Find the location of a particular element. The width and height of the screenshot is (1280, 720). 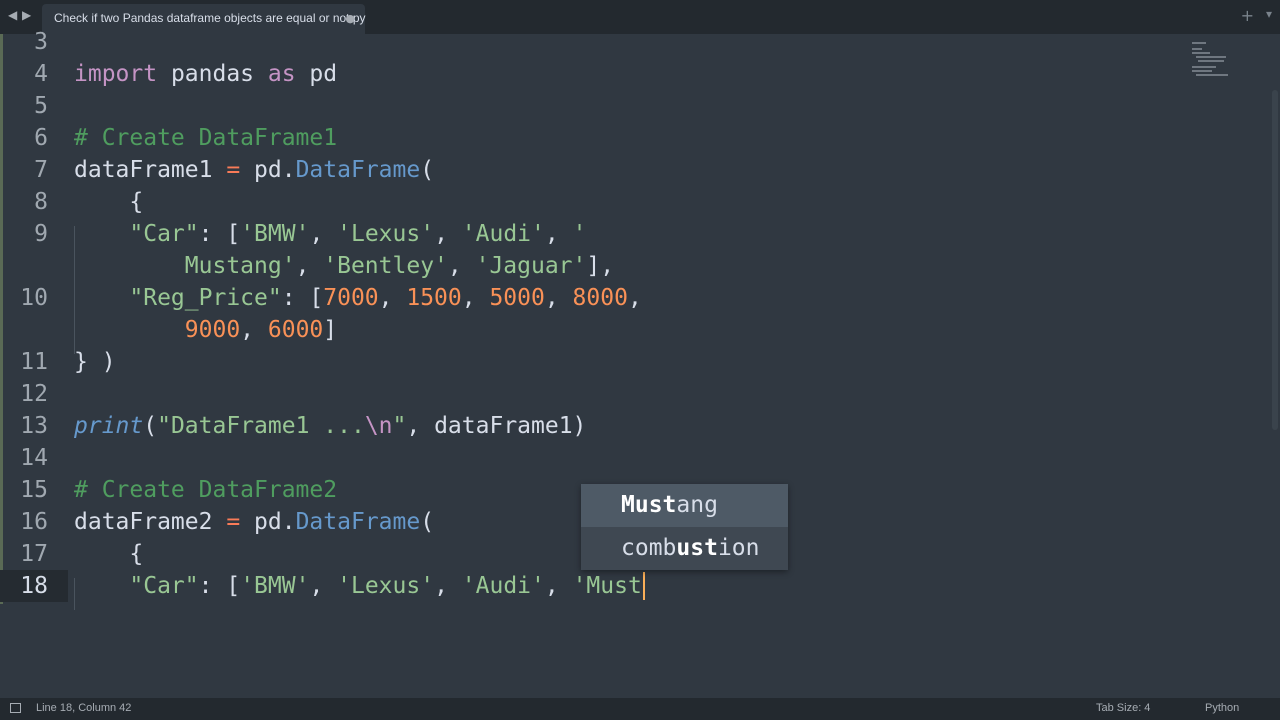

code-token: print is located at coordinates (109, 426).